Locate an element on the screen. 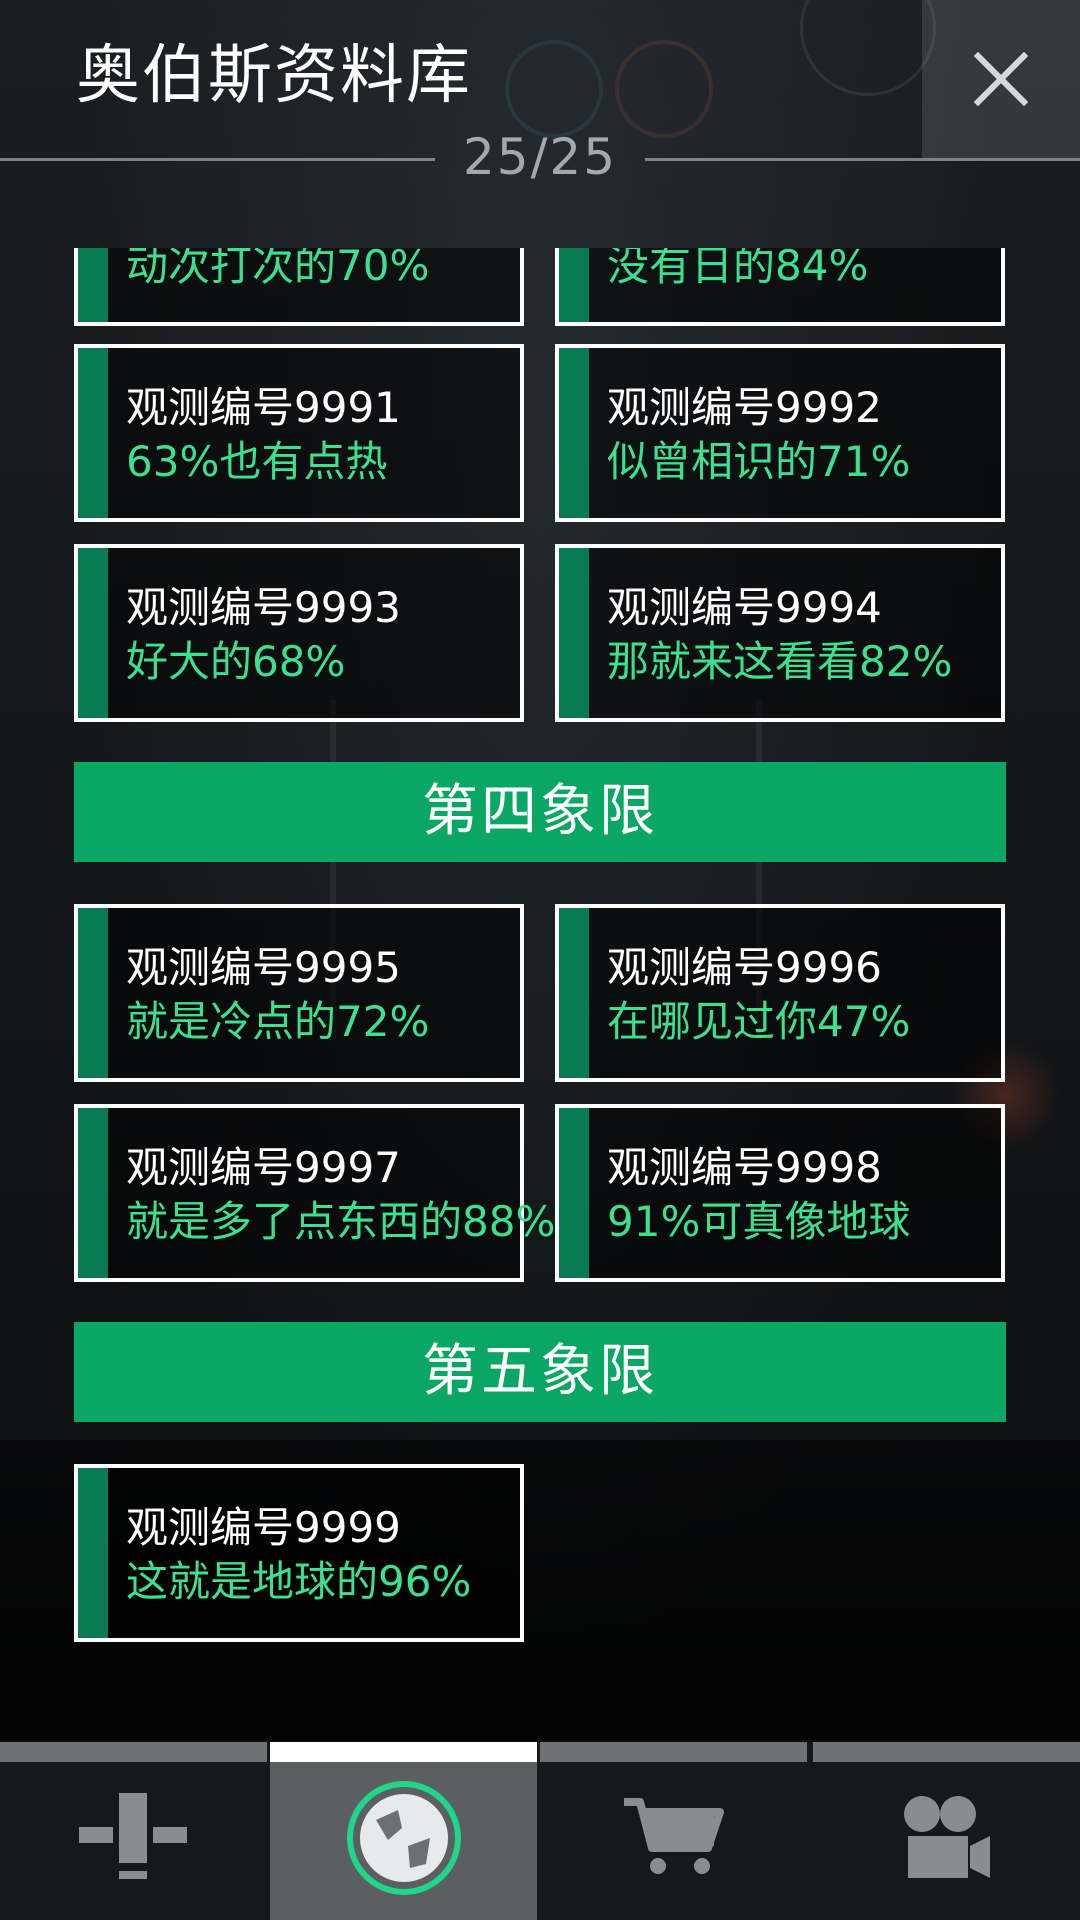  record-card: 观测编号9996 在哪见过你47% is located at coordinates (780, 993).